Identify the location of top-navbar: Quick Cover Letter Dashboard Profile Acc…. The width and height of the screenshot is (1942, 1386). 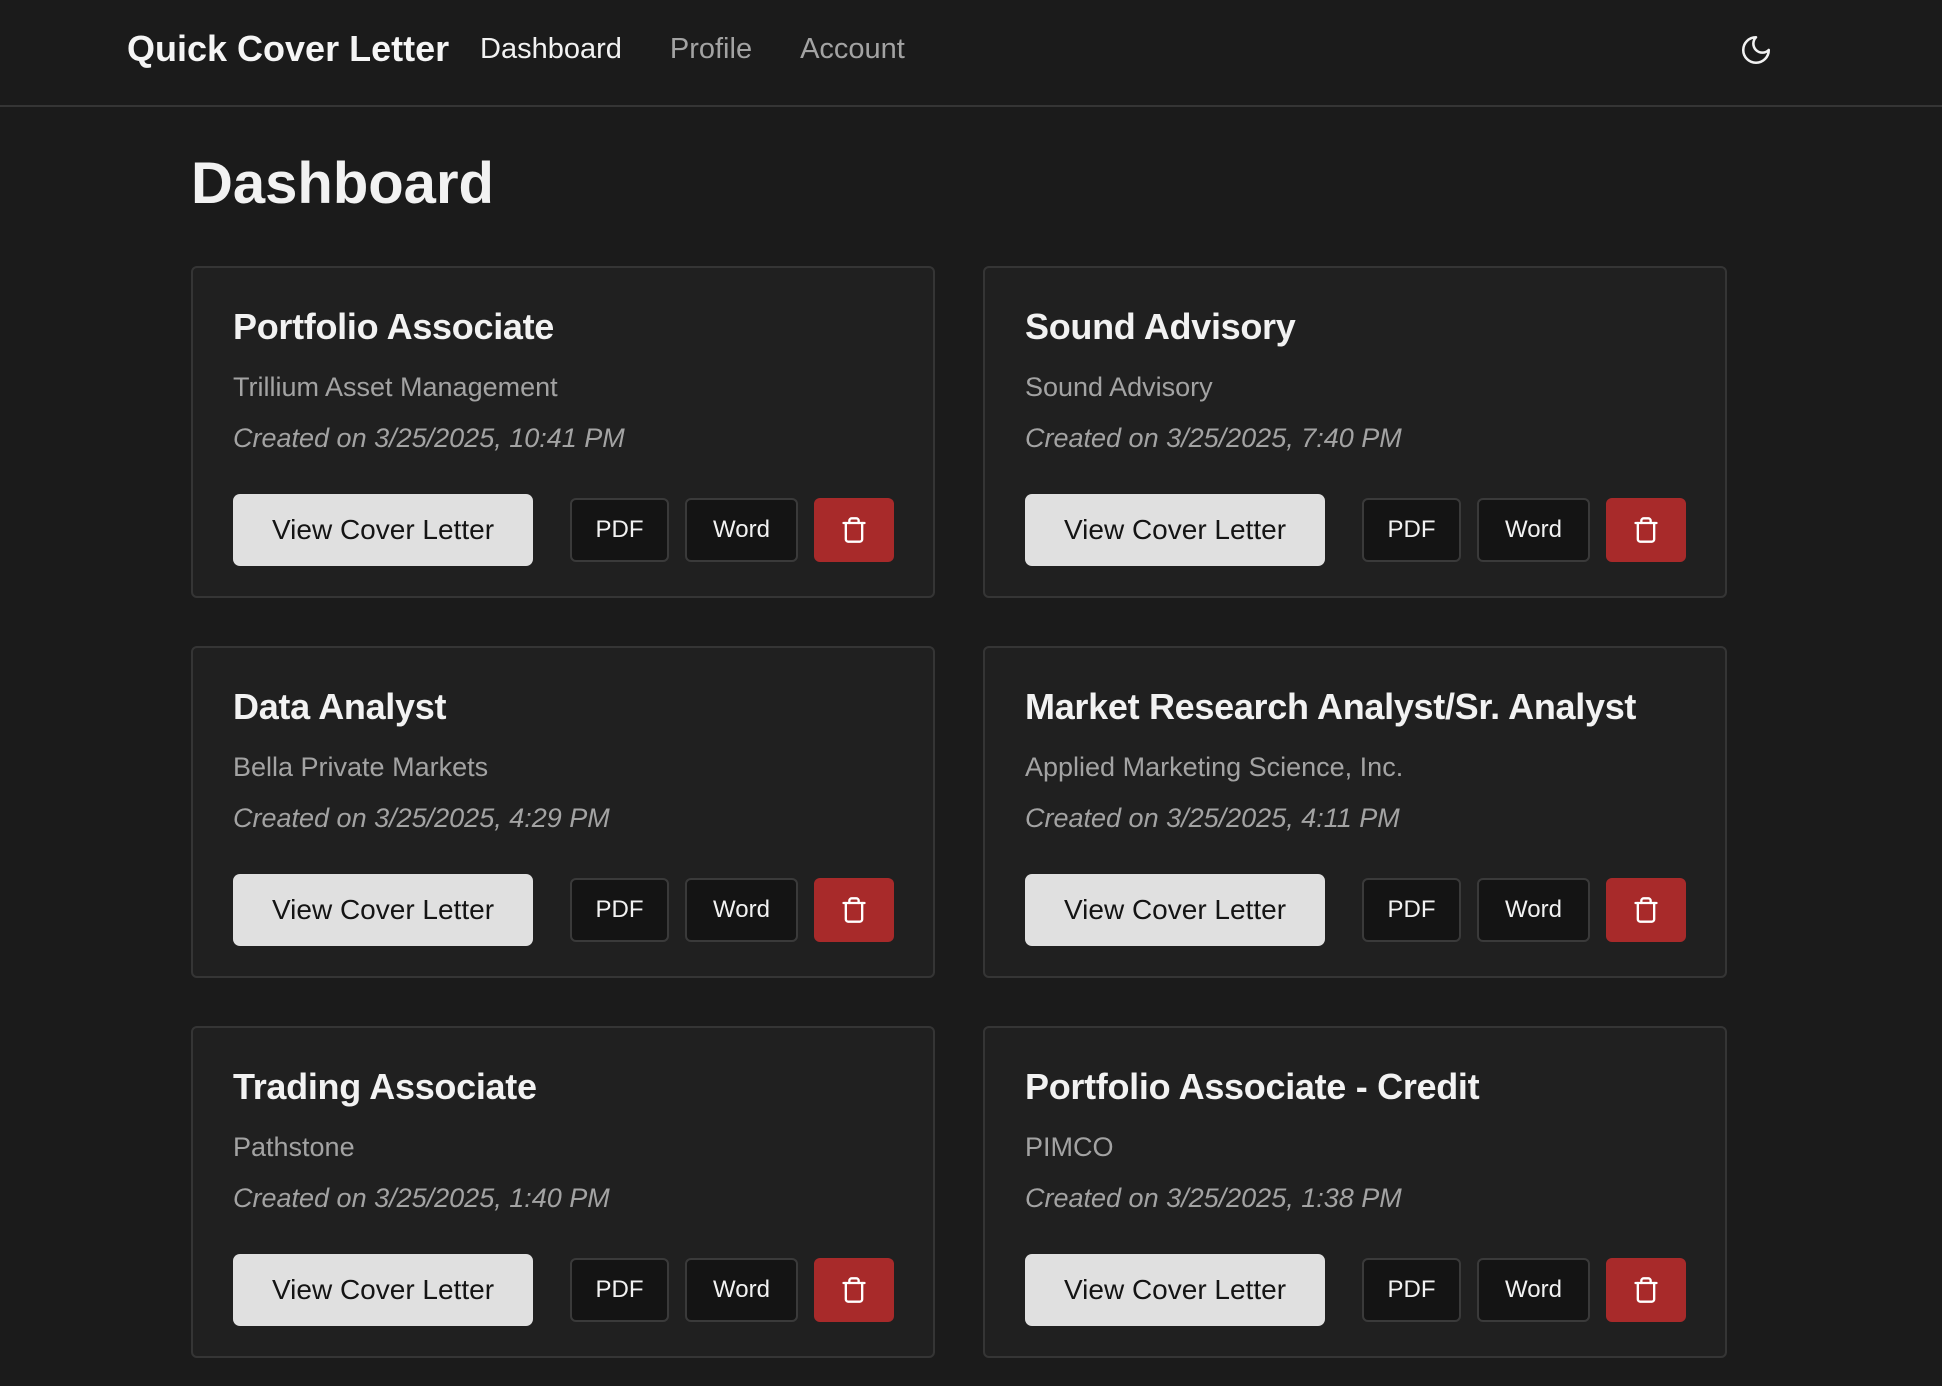
(971, 53).